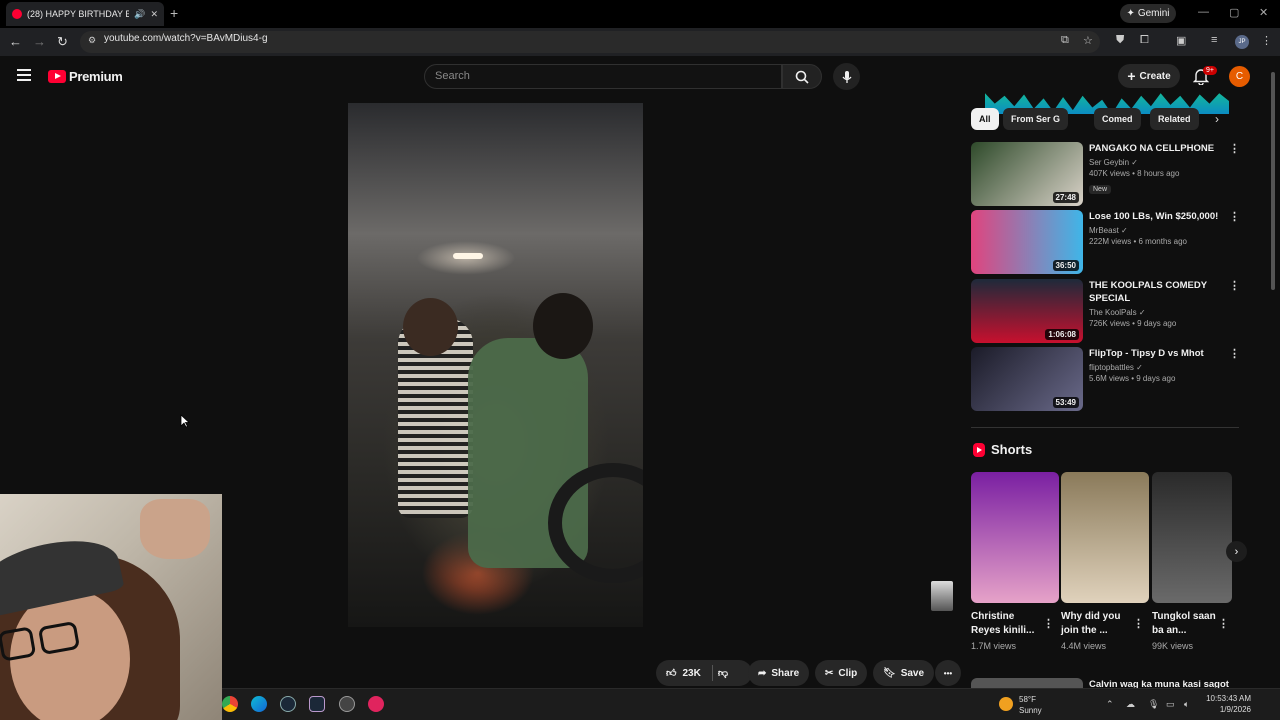 The image size is (1280, 720). Describe the element at coordinates (1210, 70) in the screenshot. I see `notification-count-badge: 9+` at that location.